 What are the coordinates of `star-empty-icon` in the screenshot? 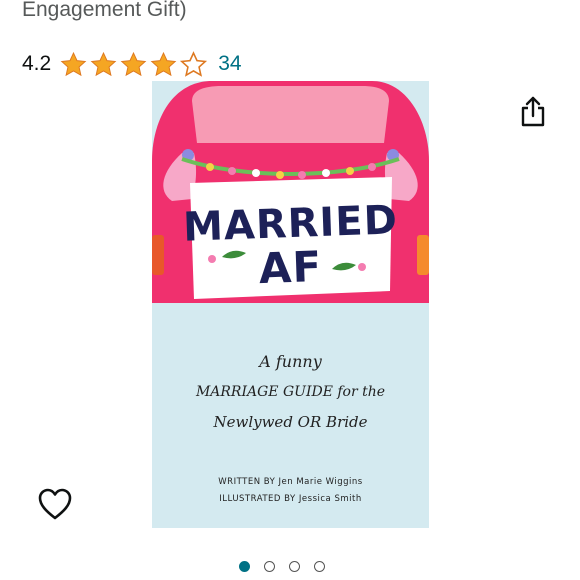 It's located at (194, 63).